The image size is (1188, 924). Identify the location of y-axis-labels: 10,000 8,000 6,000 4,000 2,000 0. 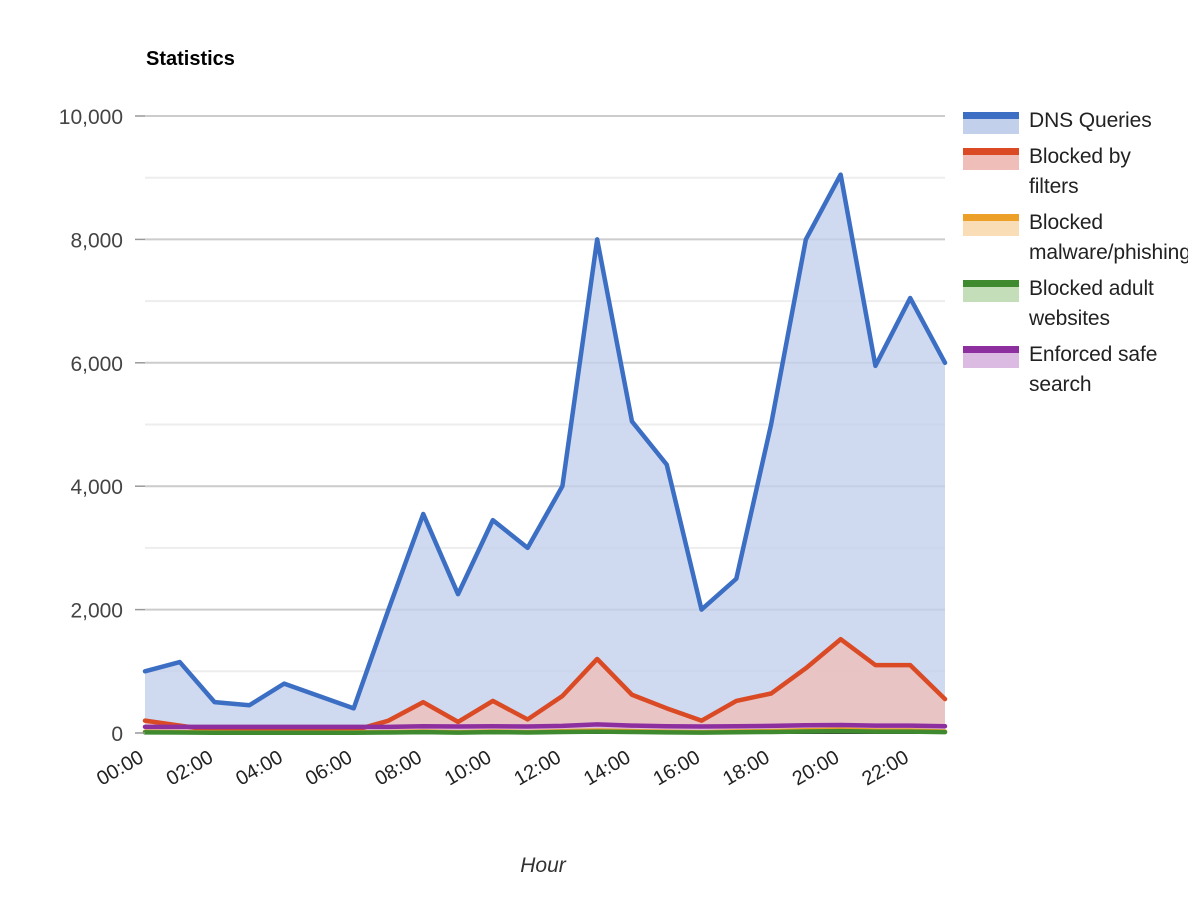
(102, 426).